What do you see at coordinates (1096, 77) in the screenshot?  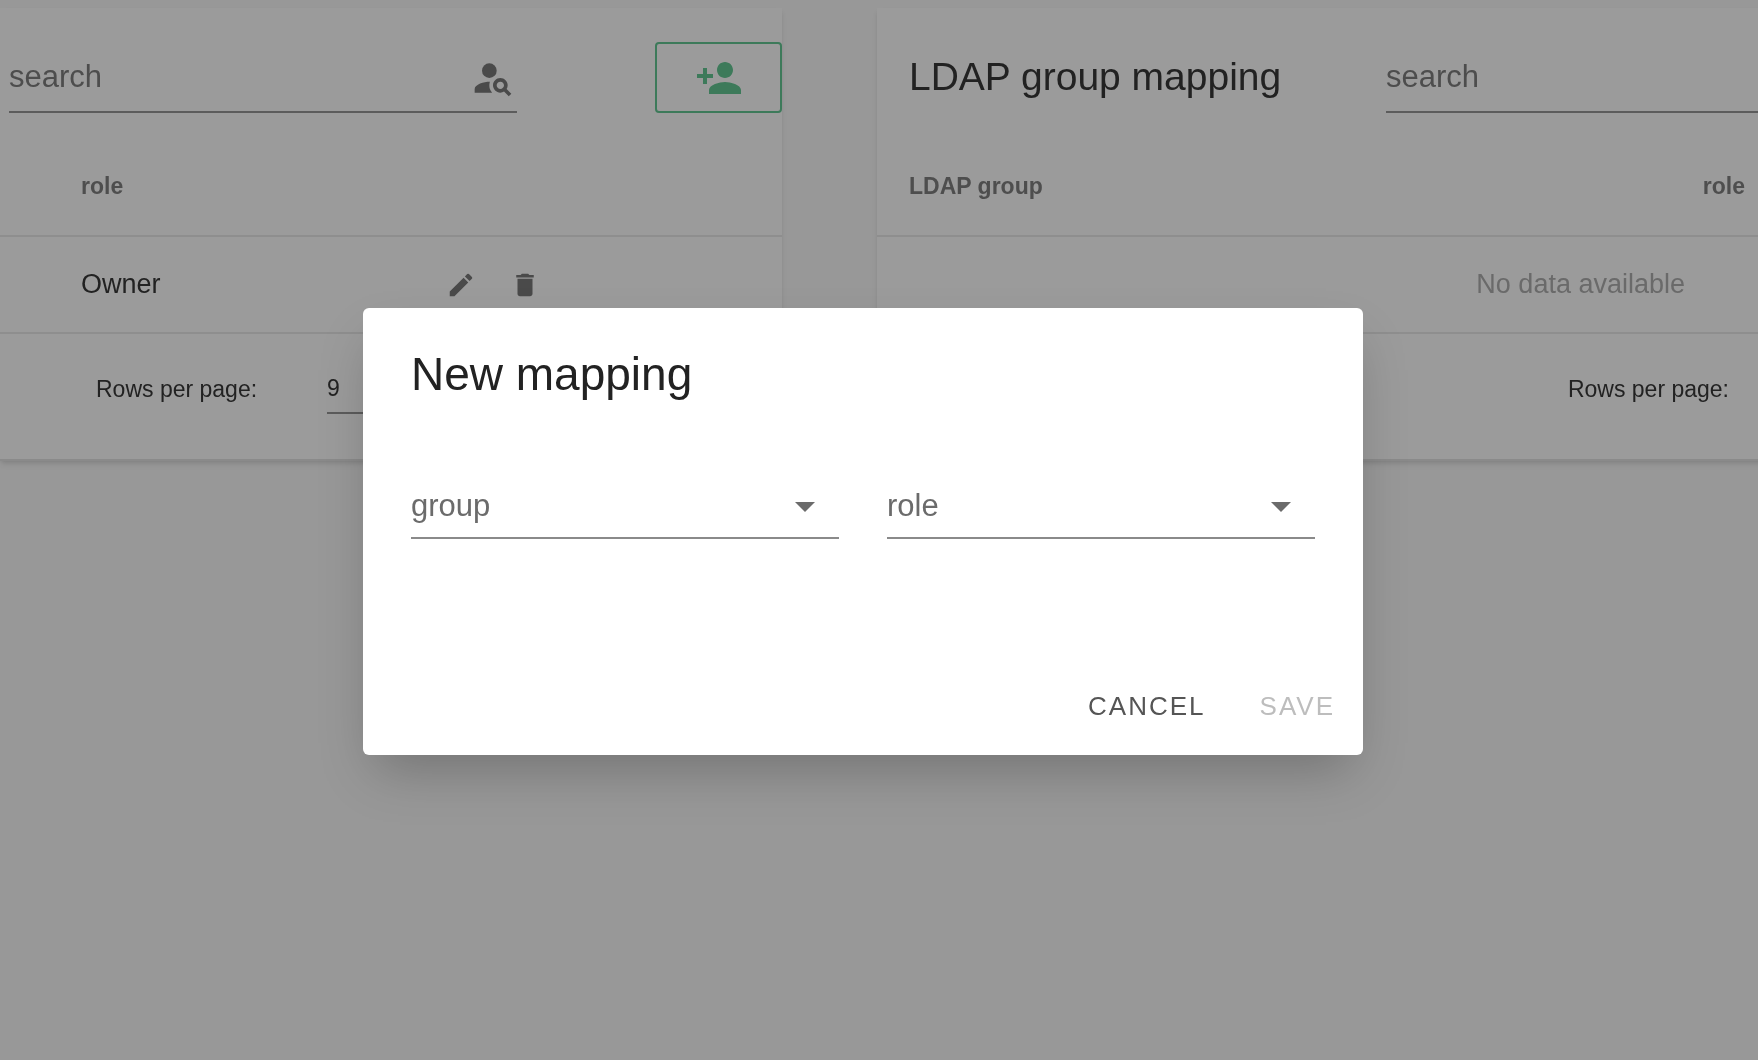 I see `card-title: LDAP group mapping` at bounding box center [1096, 77].